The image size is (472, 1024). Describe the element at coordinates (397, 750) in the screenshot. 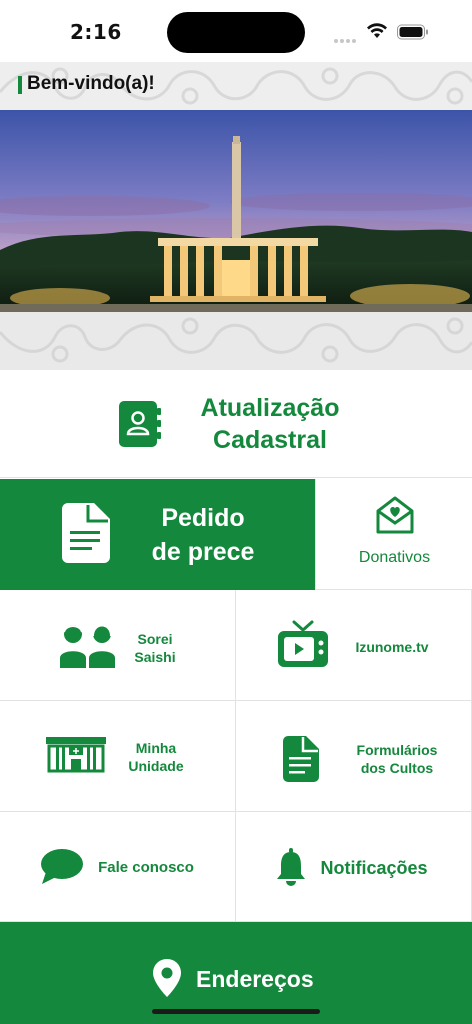

I see `formularios-line1: Formulários` at that location.